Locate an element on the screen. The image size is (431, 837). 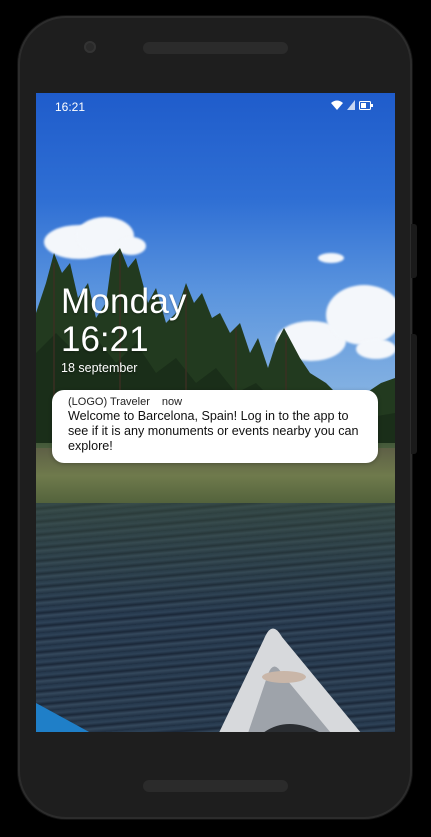
earpiece-speaker is located at coordinates (215, 48).